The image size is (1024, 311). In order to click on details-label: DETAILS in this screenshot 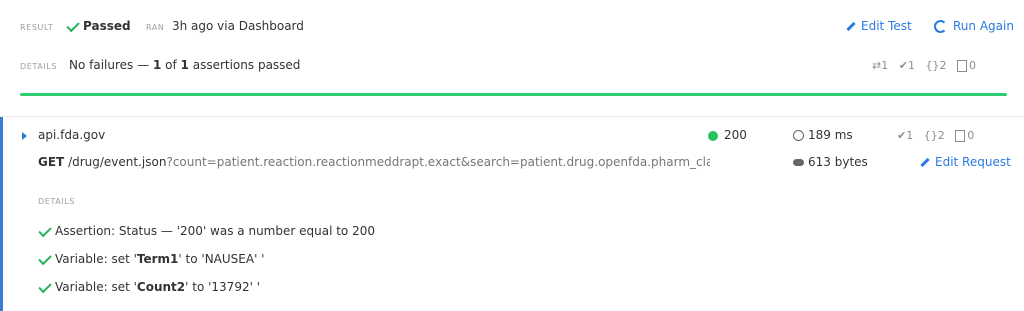, I will do `click(39, 66)`.